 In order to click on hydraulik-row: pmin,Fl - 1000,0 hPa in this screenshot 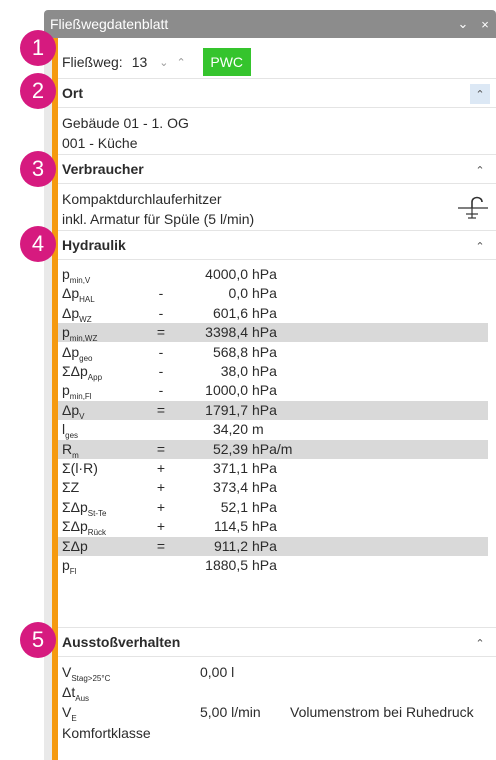, I will do `click(273, 391)`.